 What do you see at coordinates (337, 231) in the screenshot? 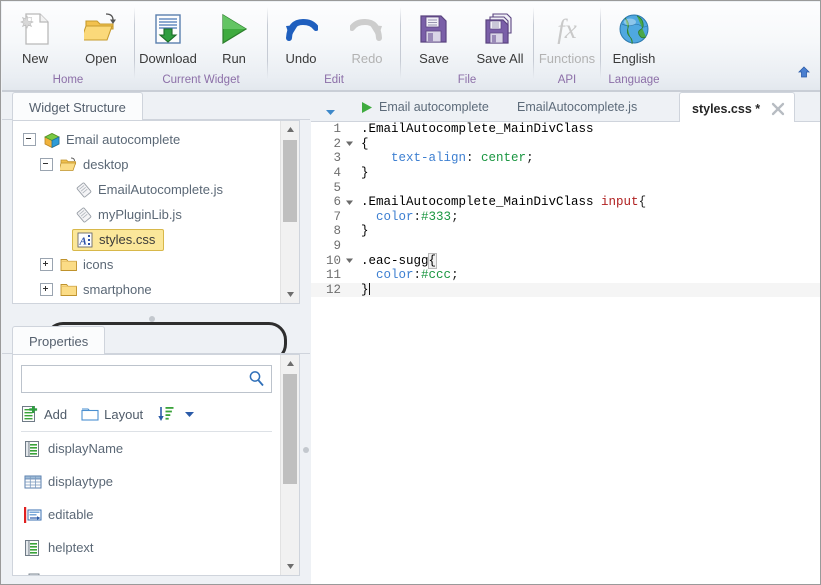
I see `line-number: 8` at bounding box center [337, 231].